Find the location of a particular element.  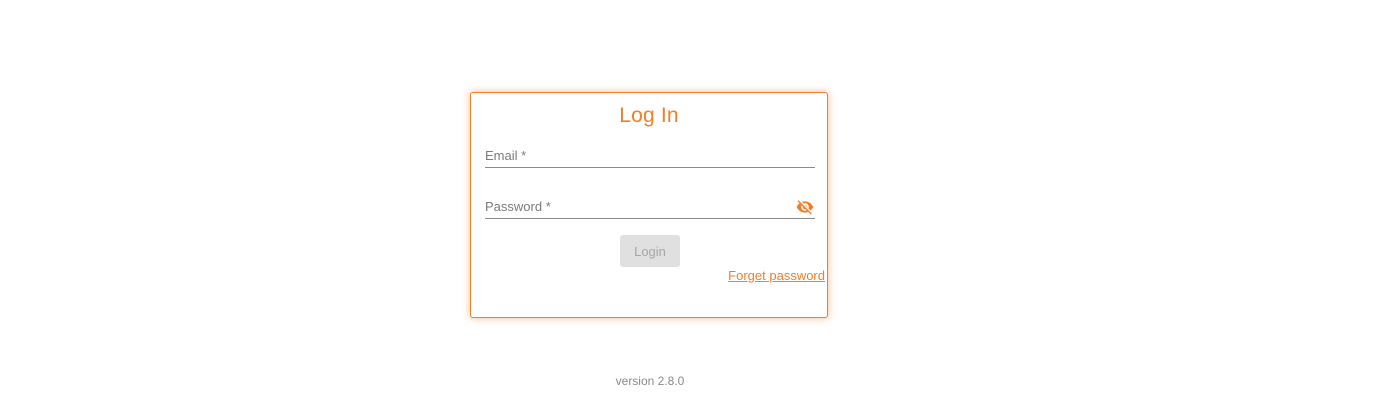

email-field is located at coordinates (650, 155).